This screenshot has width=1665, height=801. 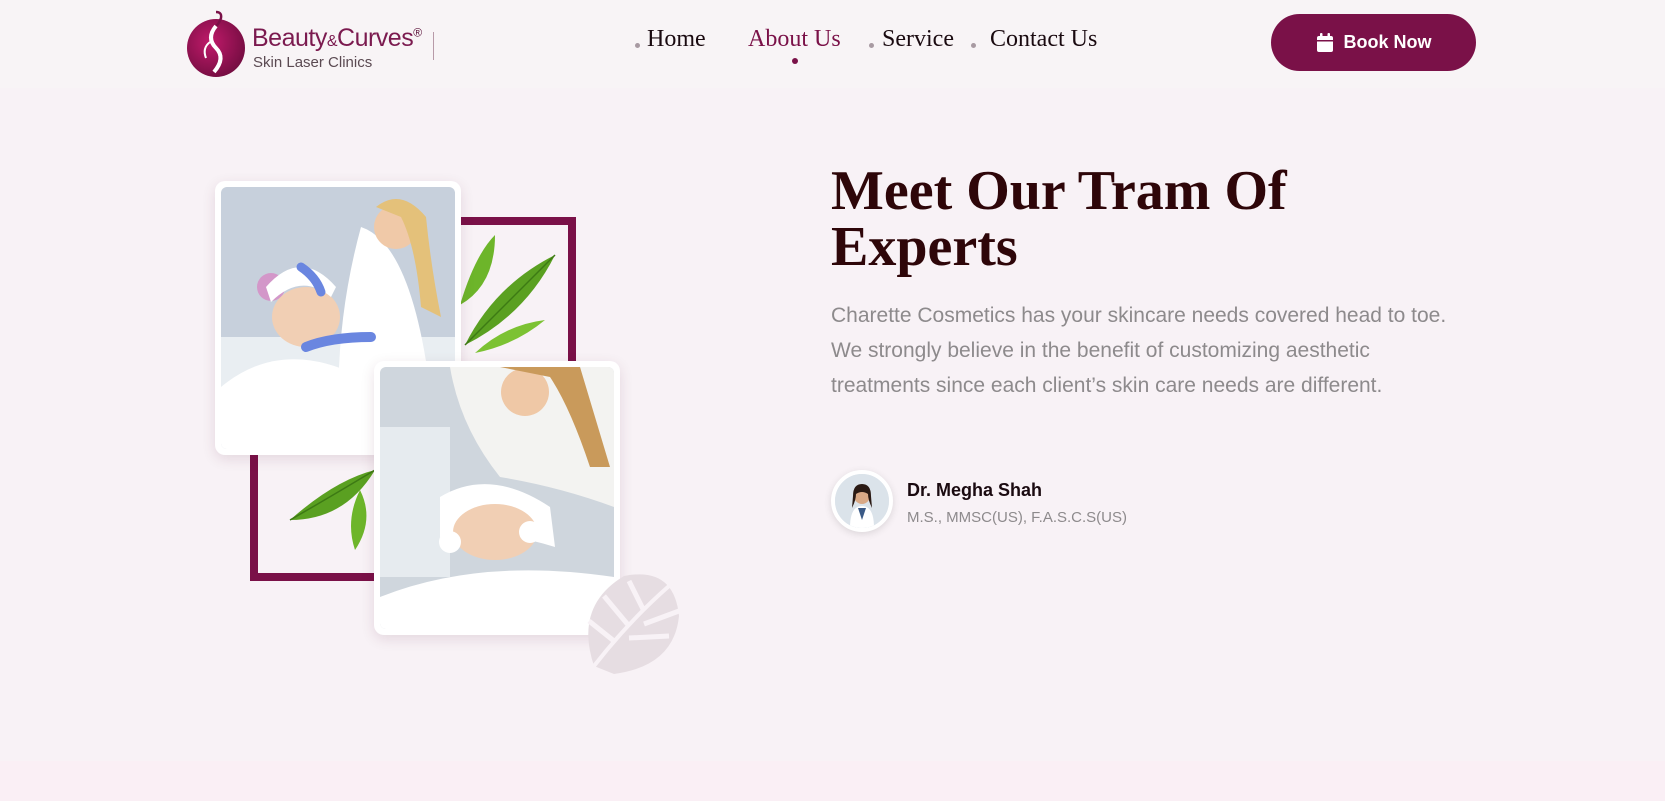 I want to click on avatar, so click(x=862, y=501).